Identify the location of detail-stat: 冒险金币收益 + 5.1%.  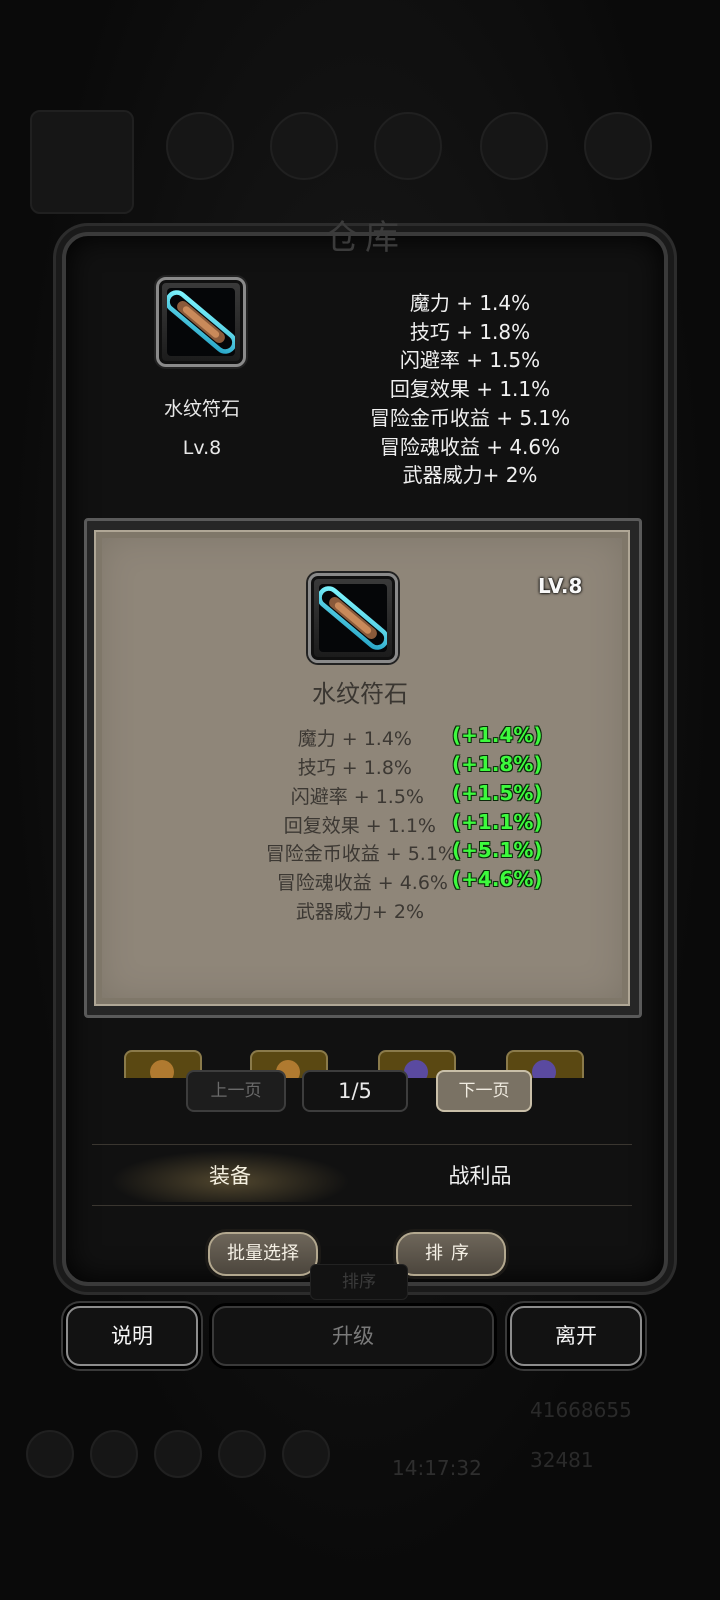
(360, 854).